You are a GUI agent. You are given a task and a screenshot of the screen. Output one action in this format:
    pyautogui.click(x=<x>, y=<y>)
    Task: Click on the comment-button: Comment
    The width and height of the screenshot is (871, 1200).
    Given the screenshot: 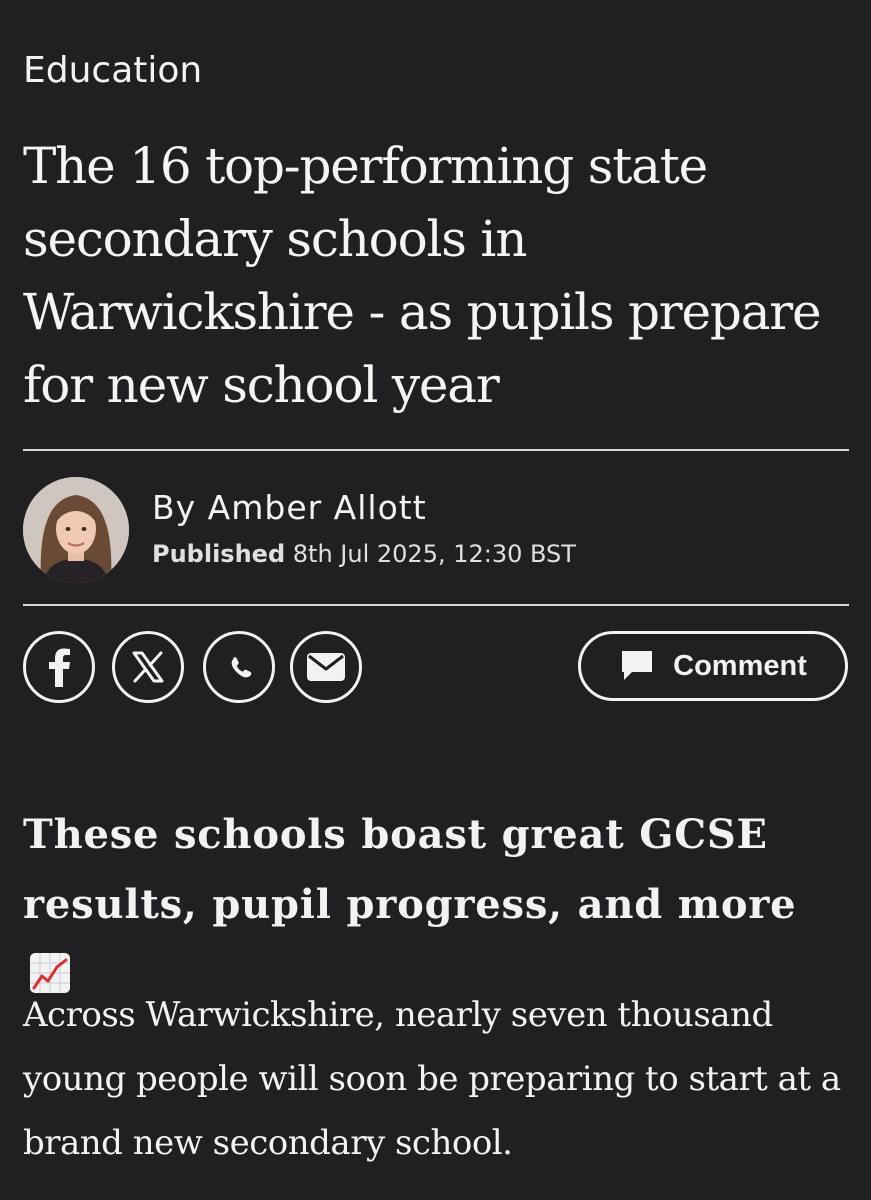 What is the action you would take?
    pyautogui.click(x=713, y=666)
    